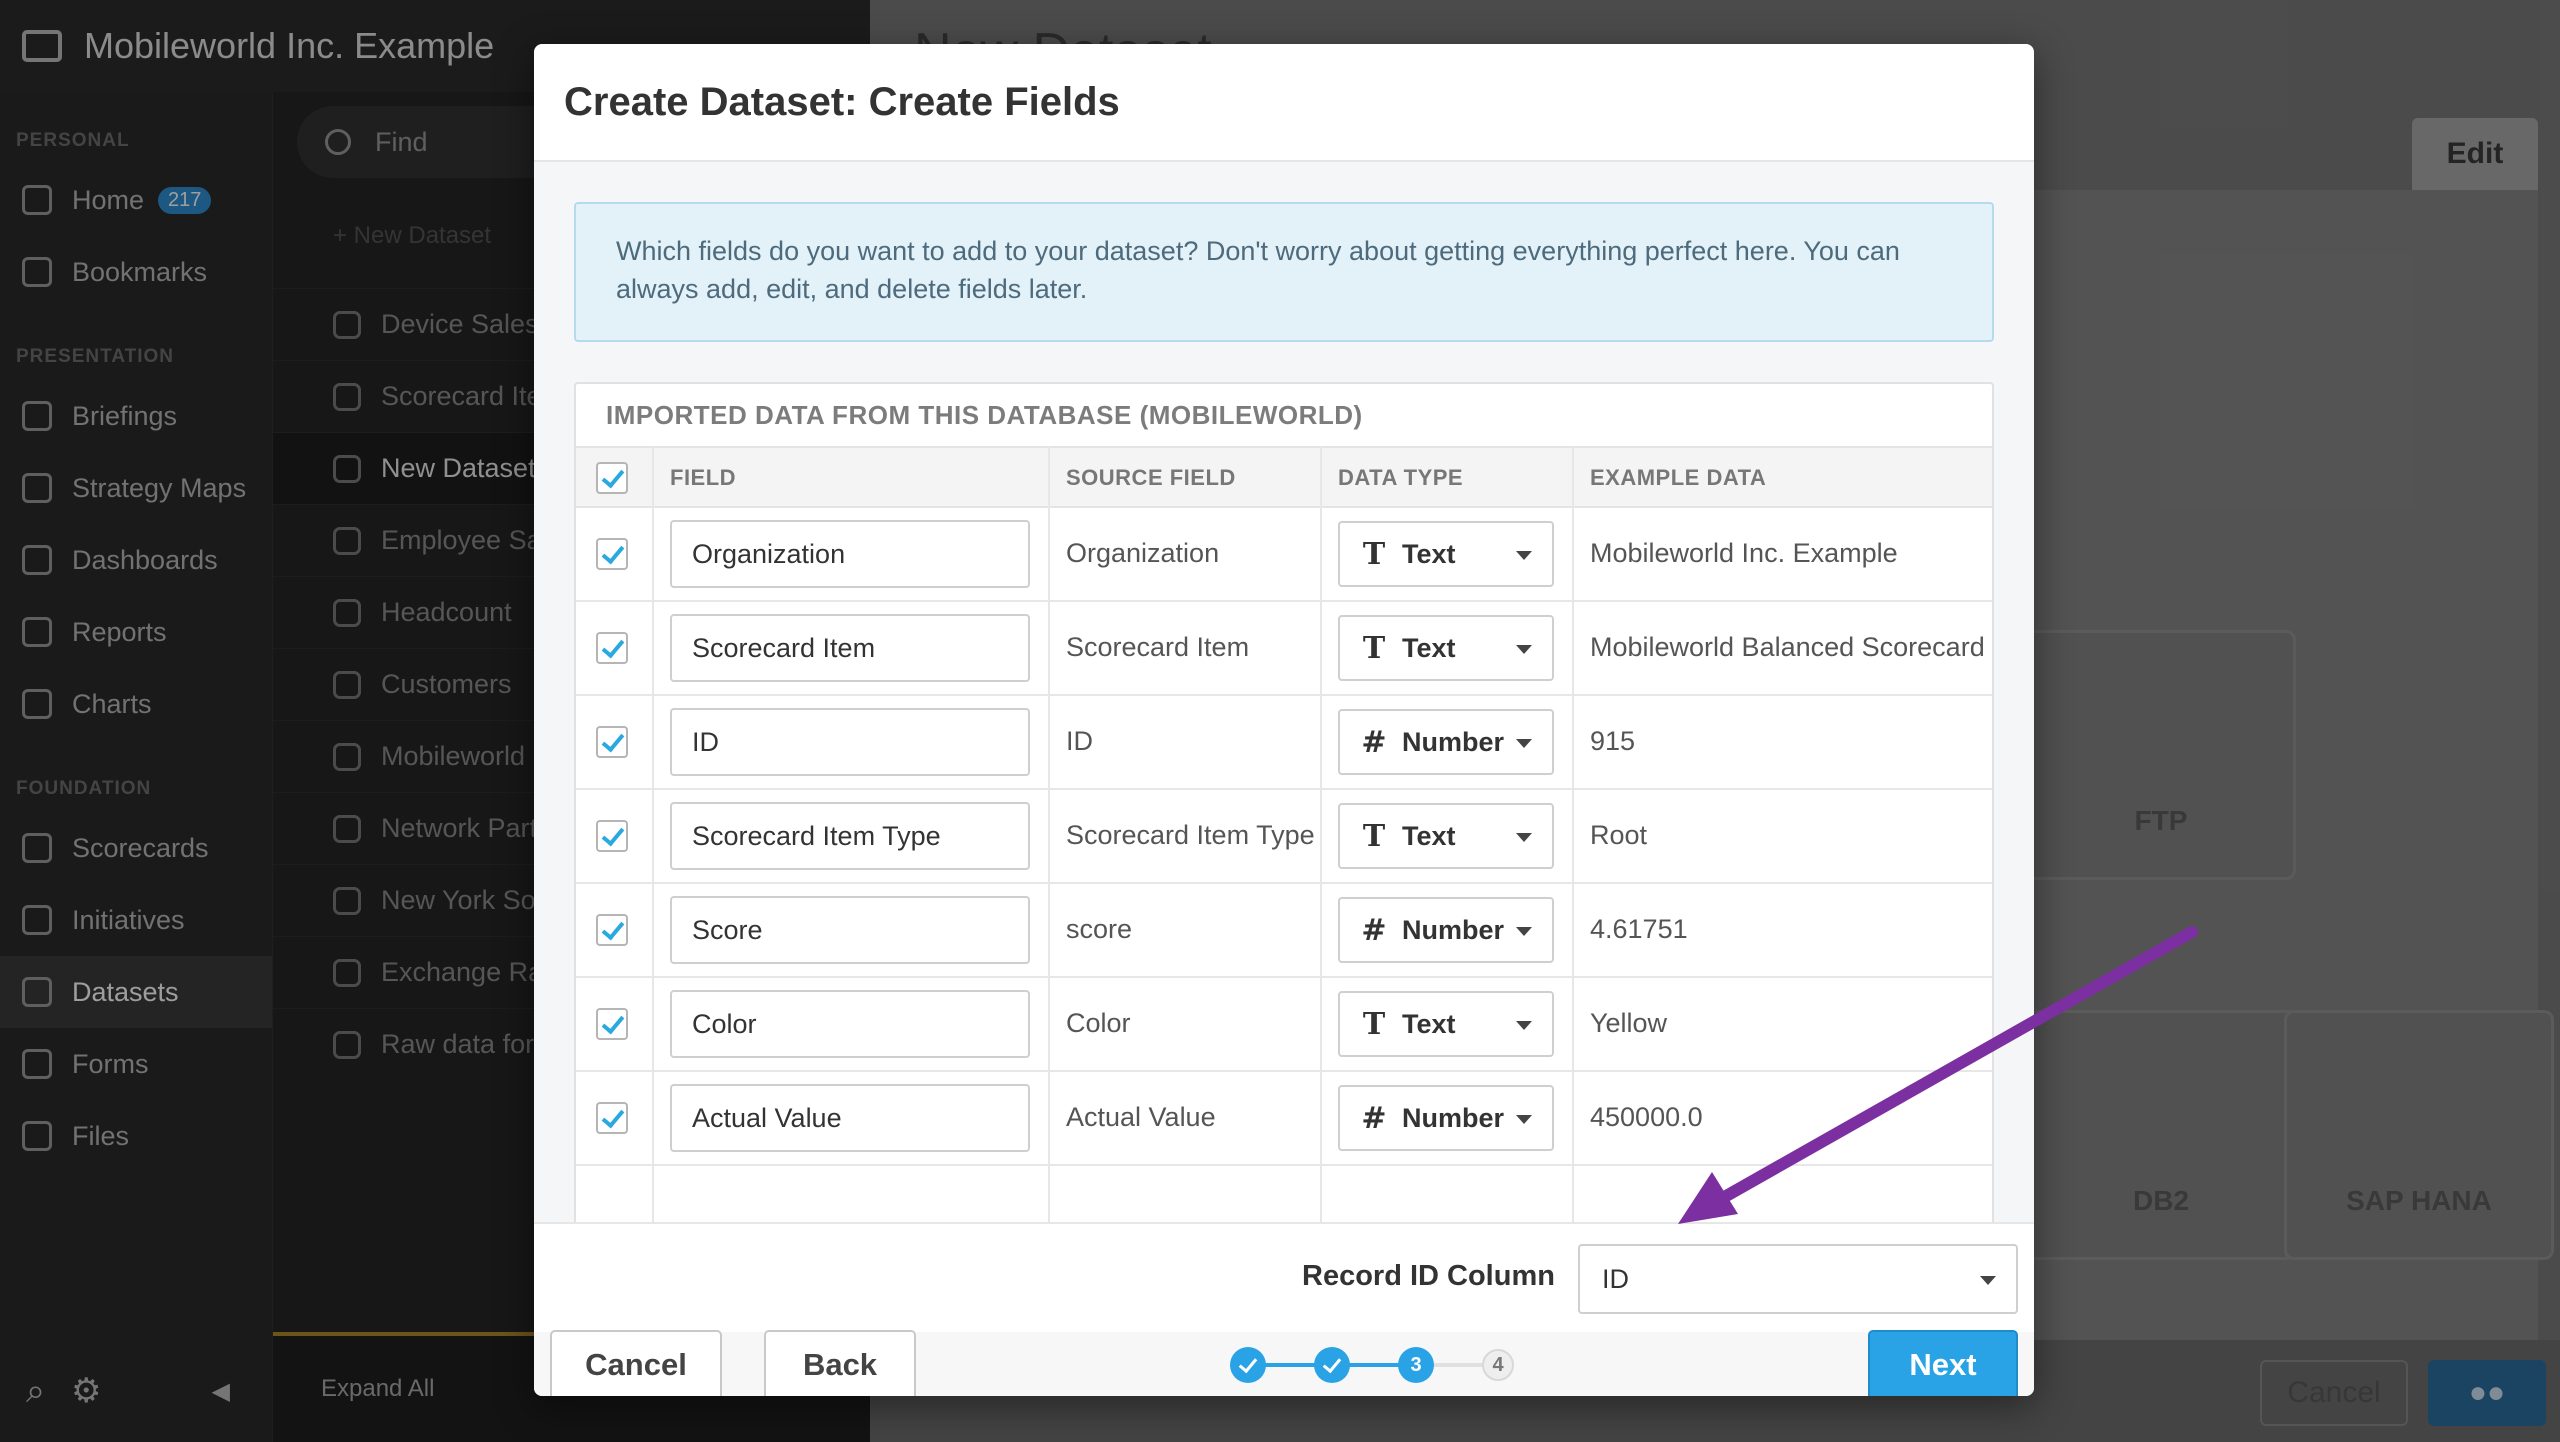 The image size is (2560, 1442). What do you see at coordinates (1190, 835) in the screenshot?
I see `source-field: Scorecard Item Type` at bounding box center [1190, 835].